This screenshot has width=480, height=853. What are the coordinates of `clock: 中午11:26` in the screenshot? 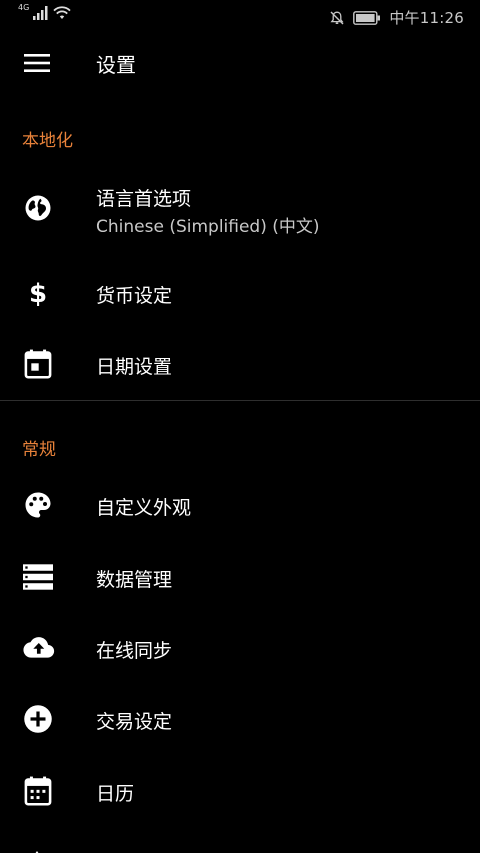 It's located at (426, 18).